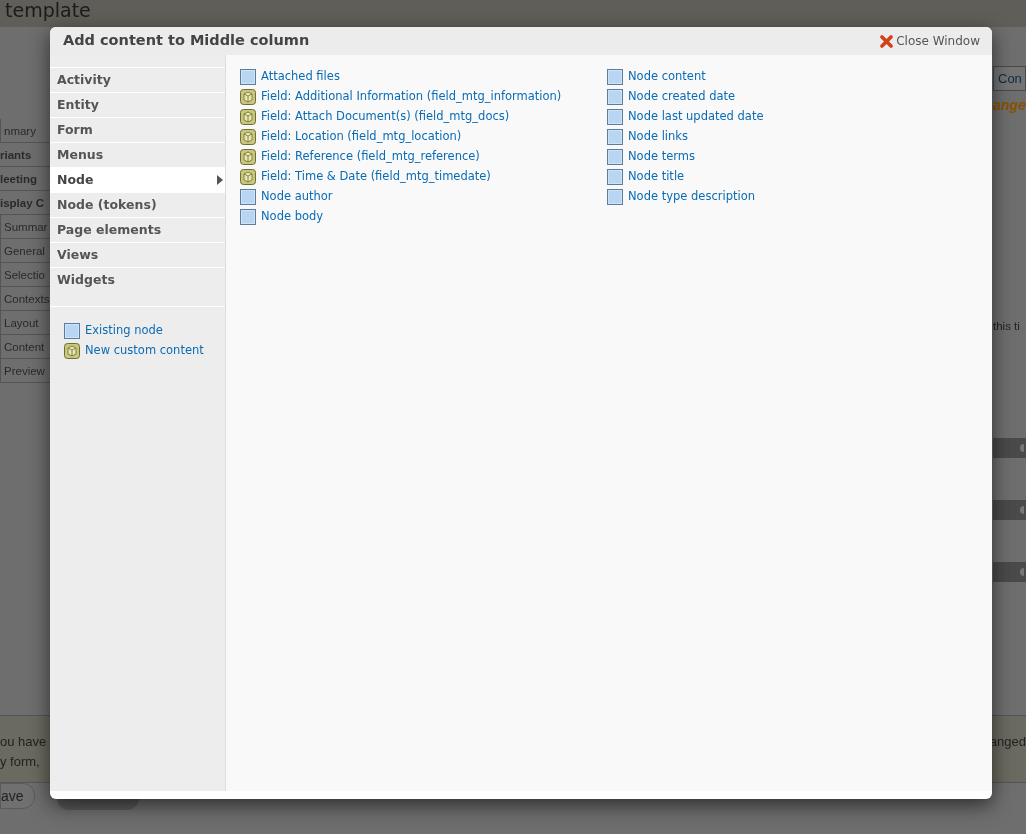 Image resolution: width=1026 pixels, height=834 pixels. What do you see at coordinates (661, 157) in the screenshot?
I see `content-link: Node terms` at bounding box center [661, 157].